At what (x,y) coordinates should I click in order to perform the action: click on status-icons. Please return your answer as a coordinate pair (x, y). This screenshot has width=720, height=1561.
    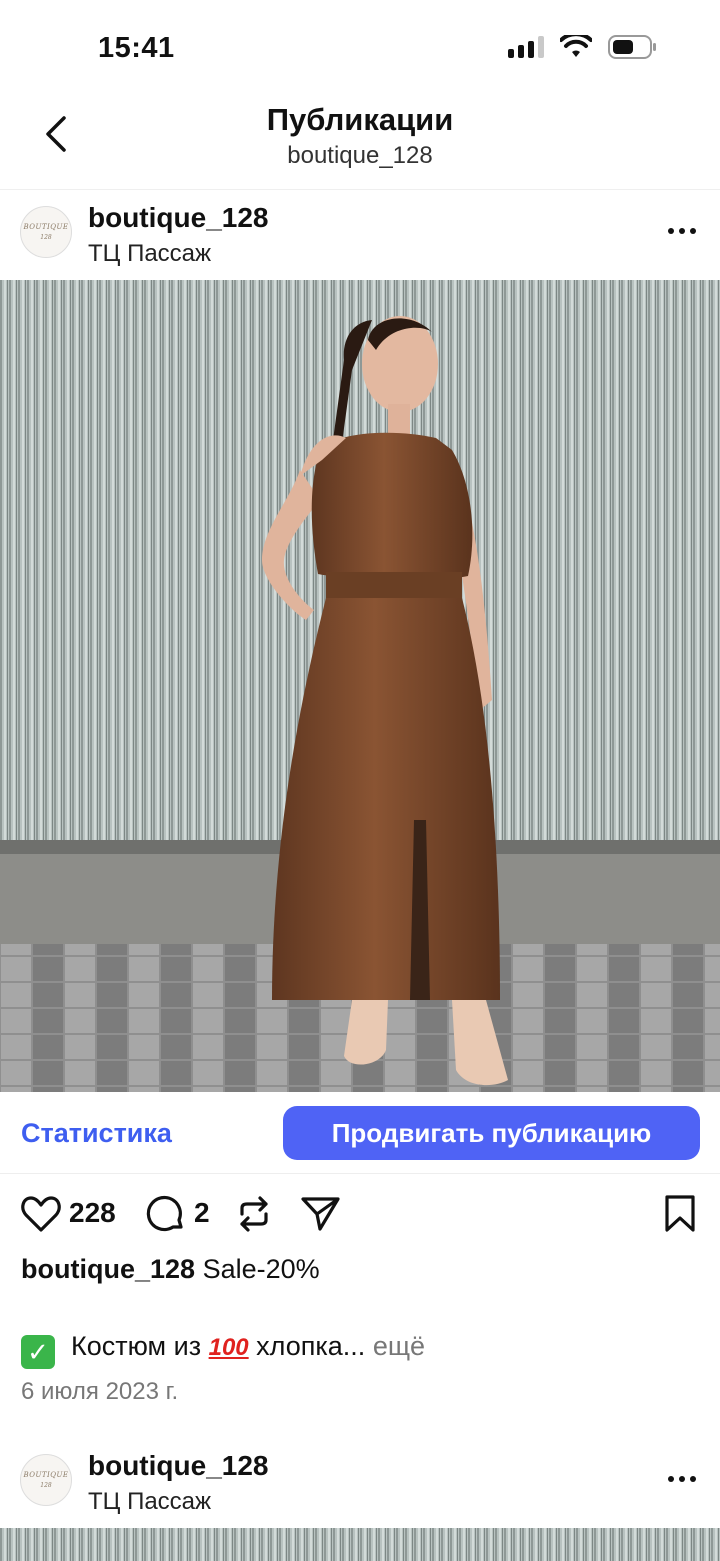
    Looking at the image, I should click on (583, 47).